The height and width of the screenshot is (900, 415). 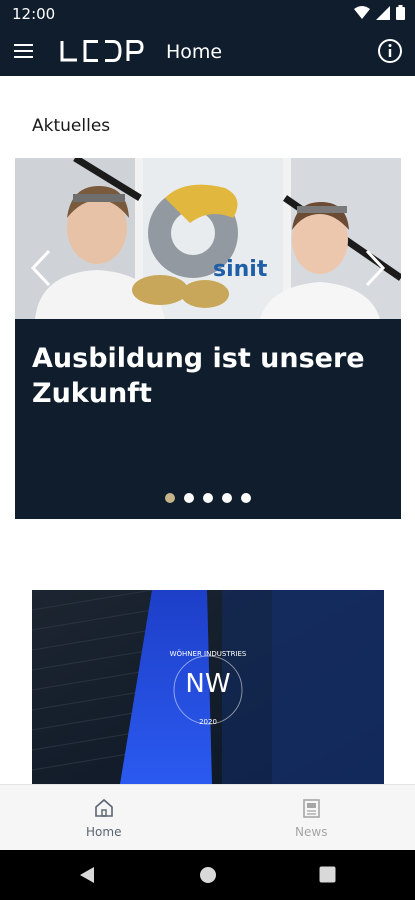 What do you see at coordinates (400, 12) in the screenshot?
I see `battery-icon` at bounding box center [400, 12].